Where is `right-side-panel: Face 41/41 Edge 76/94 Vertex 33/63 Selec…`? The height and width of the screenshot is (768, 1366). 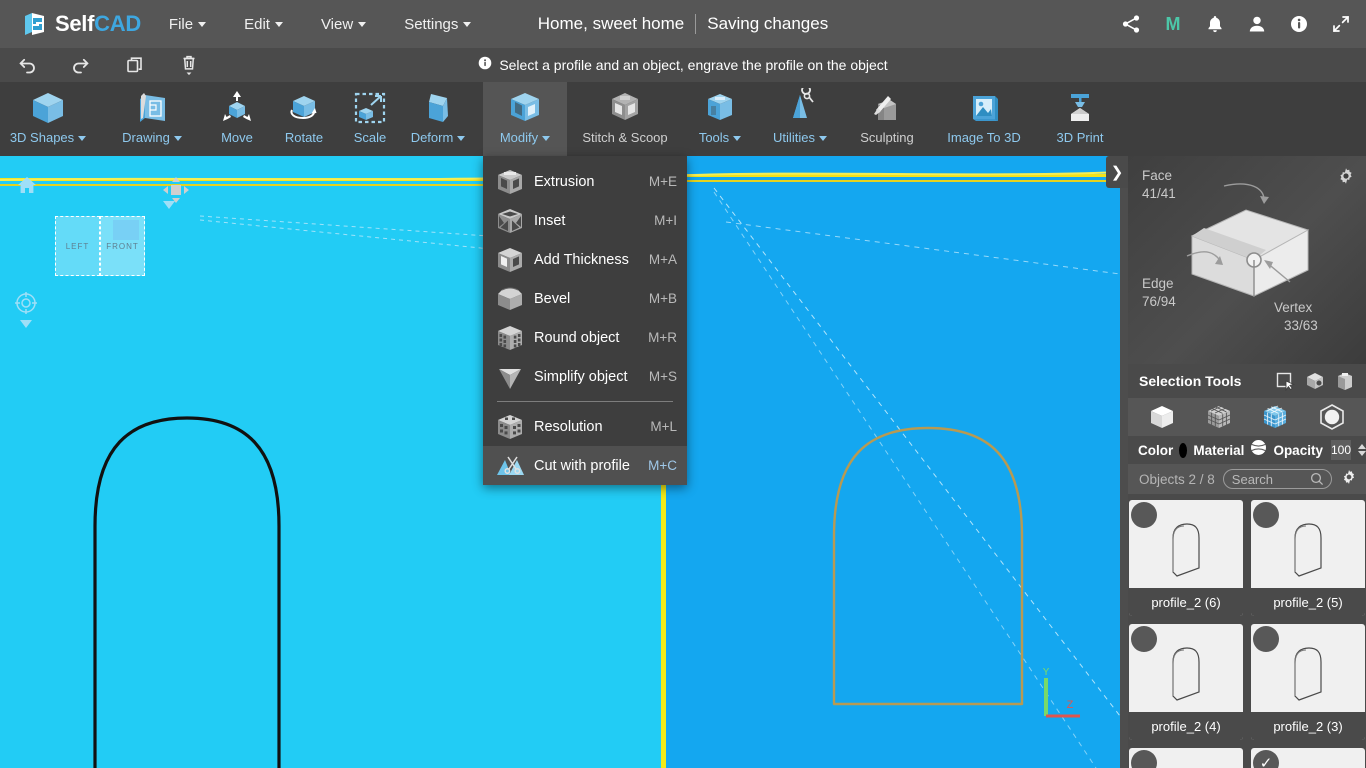
right-side-panel: Face 41/41 Edge 76/94 Vertex 33/63 Selec… is located at coordinates (1247, 462).